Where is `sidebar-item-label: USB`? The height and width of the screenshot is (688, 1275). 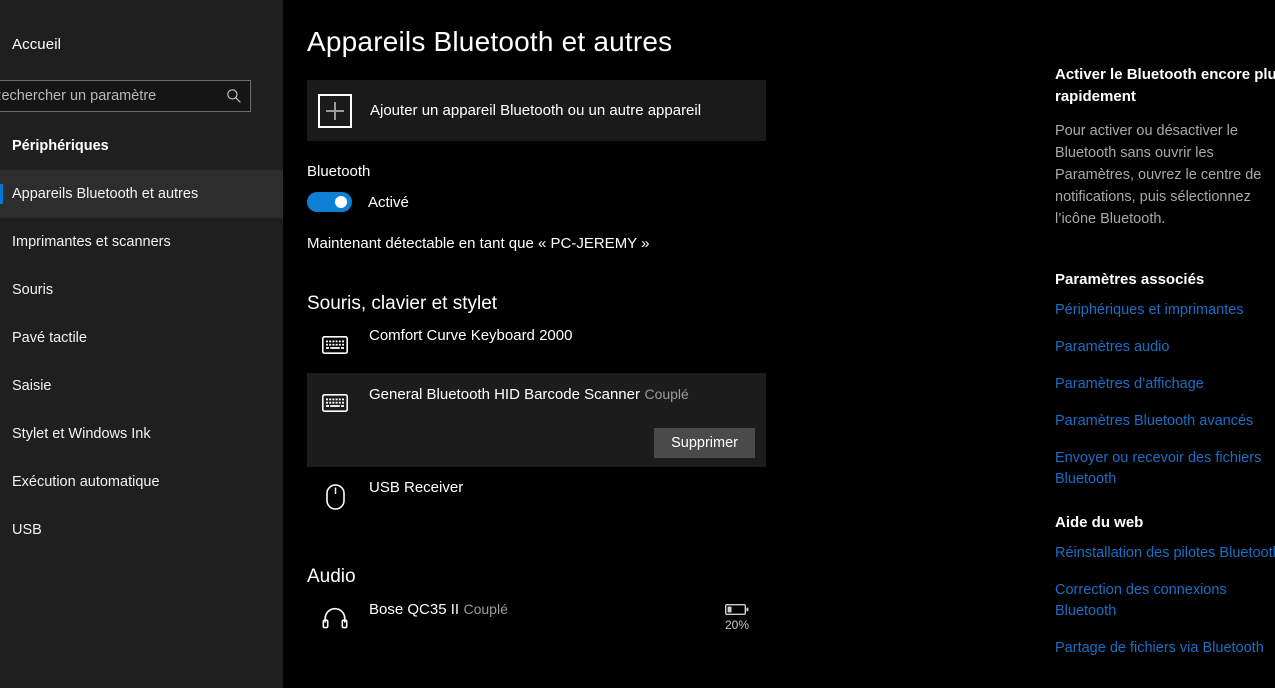 sidebar-item-label: USB is located at coordinates (27, 530).